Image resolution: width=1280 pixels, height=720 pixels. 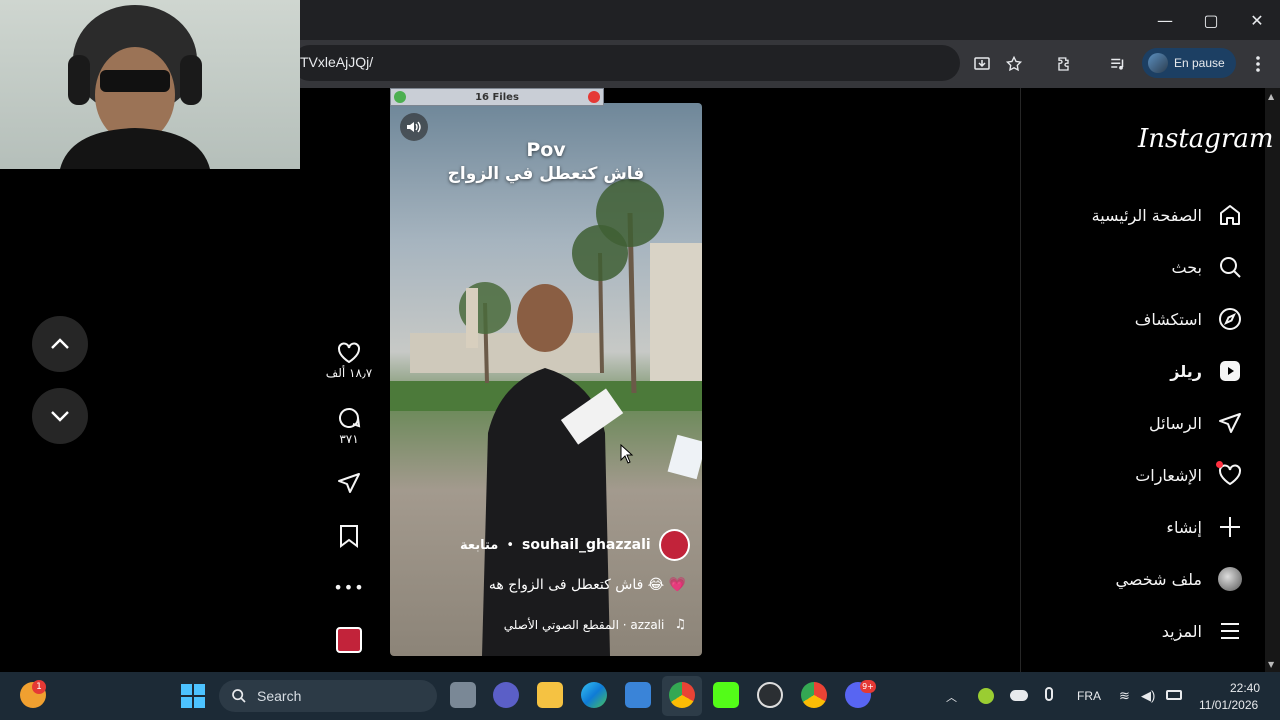 What do you see at coordinates (463, 695) in the screenshot?
I see `task-view-icon` at bounding box center [463, 695].